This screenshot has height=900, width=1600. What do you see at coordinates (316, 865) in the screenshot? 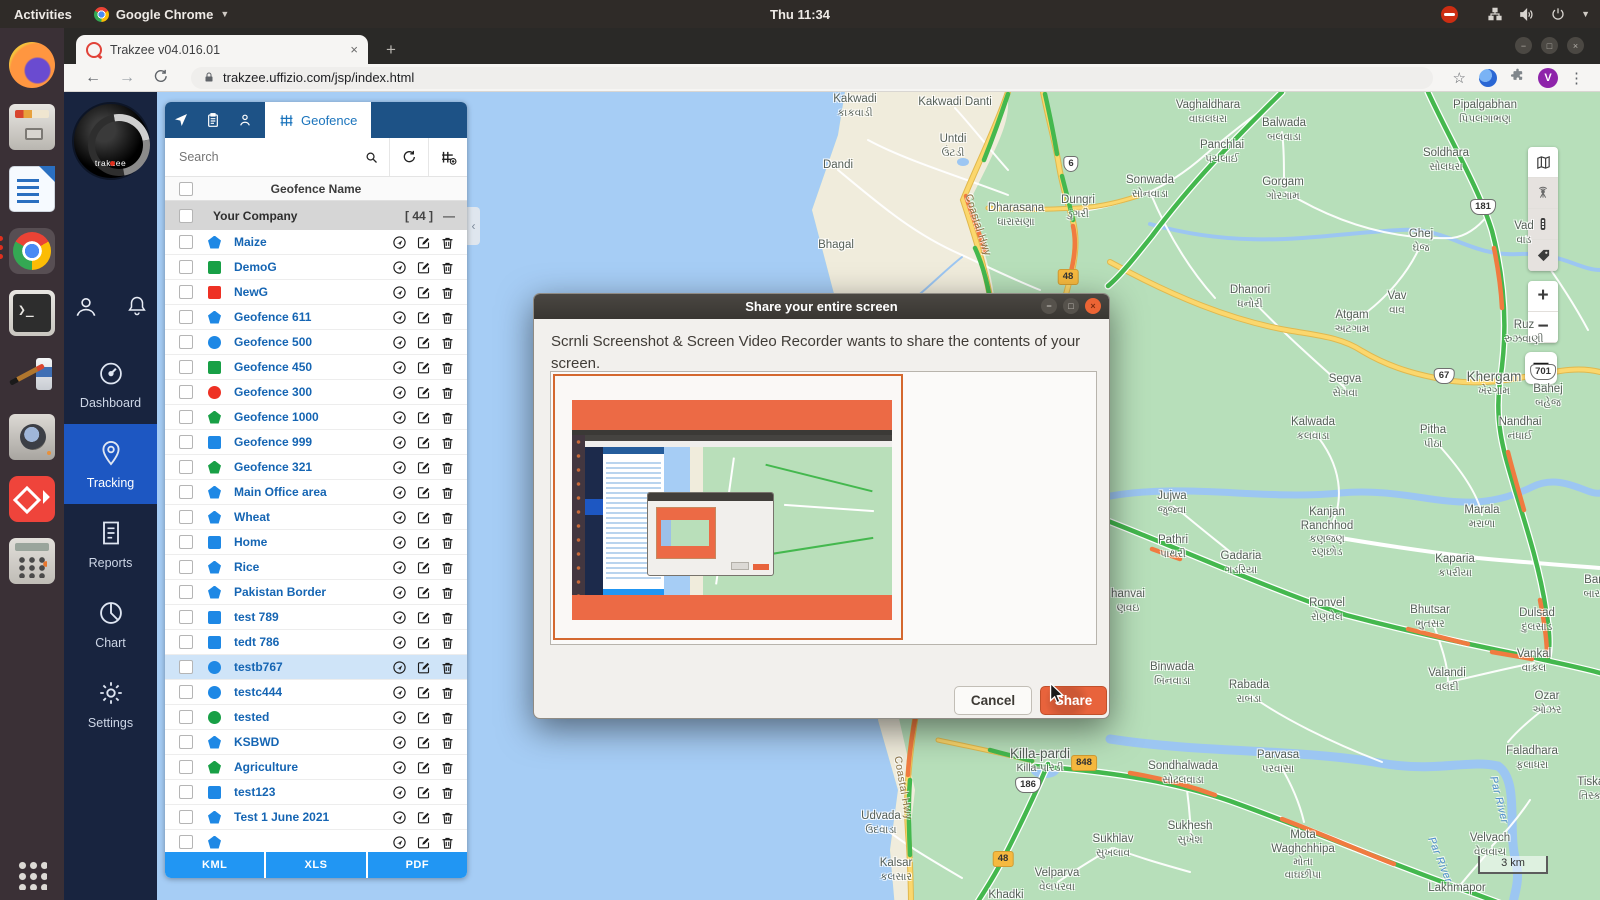
I see `xls-button: XLS` at bounding box center [316, 865].